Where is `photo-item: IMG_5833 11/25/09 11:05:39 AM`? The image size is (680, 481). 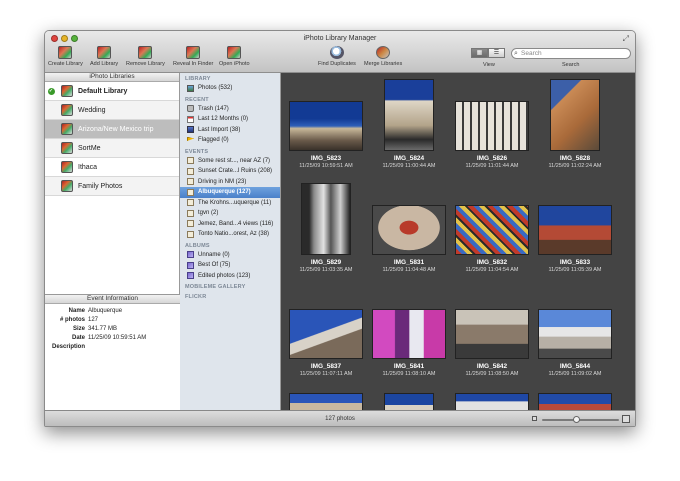
photo-item: IMG_5833 11/25/09 11:05:39 AM is located at coordinates (575, 228).